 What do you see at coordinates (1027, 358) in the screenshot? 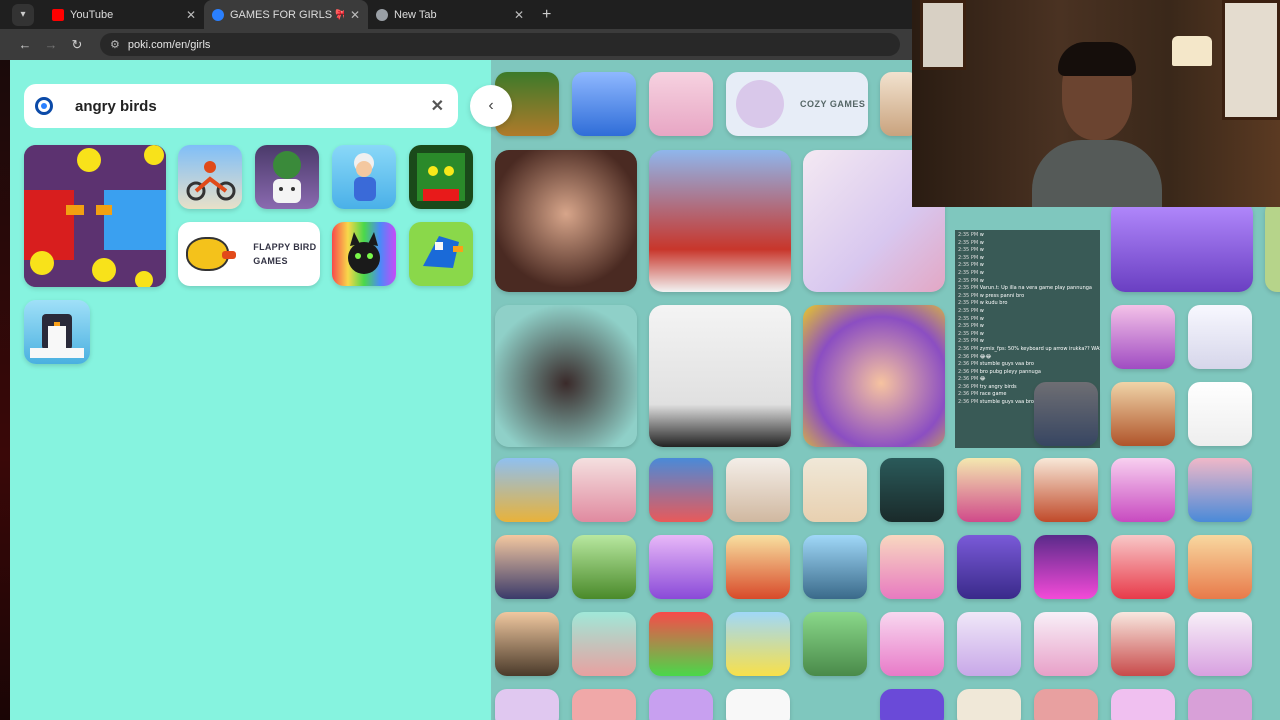
I see `chat-message: 2:36 PM 😂😂` at bounding box center [1027, 358].